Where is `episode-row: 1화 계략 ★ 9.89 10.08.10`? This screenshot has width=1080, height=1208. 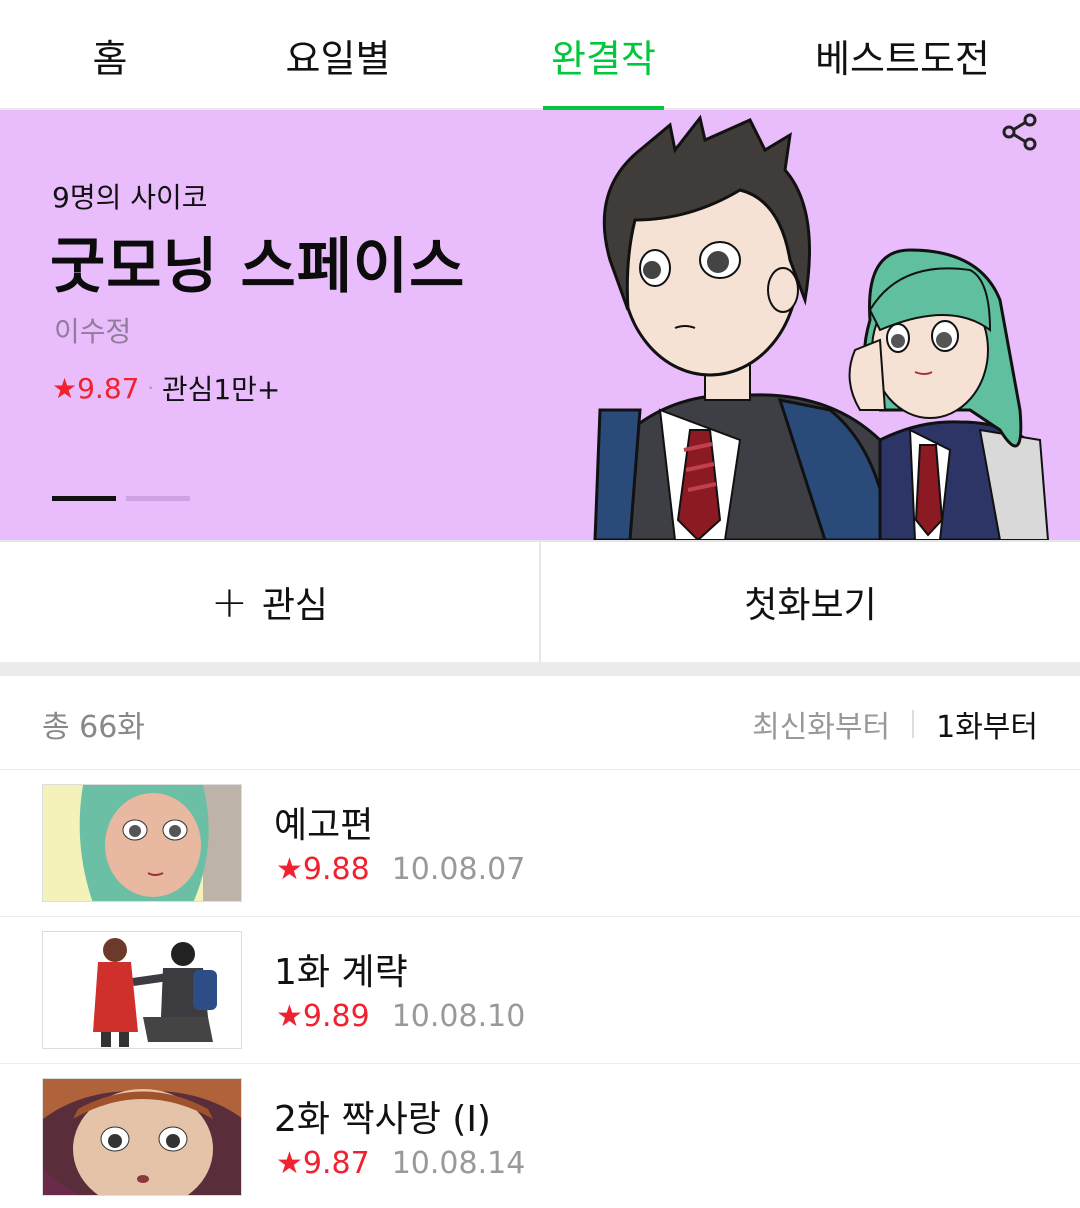 episode-row: 1화 계략 ★ 9.89 10.08.10 is located at coordinates (540, 990).